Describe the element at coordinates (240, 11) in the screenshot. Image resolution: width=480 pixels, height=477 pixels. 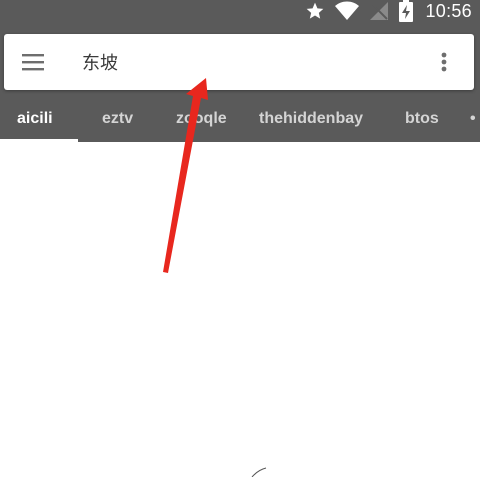
I see `status-bar: 10:56` at that location.